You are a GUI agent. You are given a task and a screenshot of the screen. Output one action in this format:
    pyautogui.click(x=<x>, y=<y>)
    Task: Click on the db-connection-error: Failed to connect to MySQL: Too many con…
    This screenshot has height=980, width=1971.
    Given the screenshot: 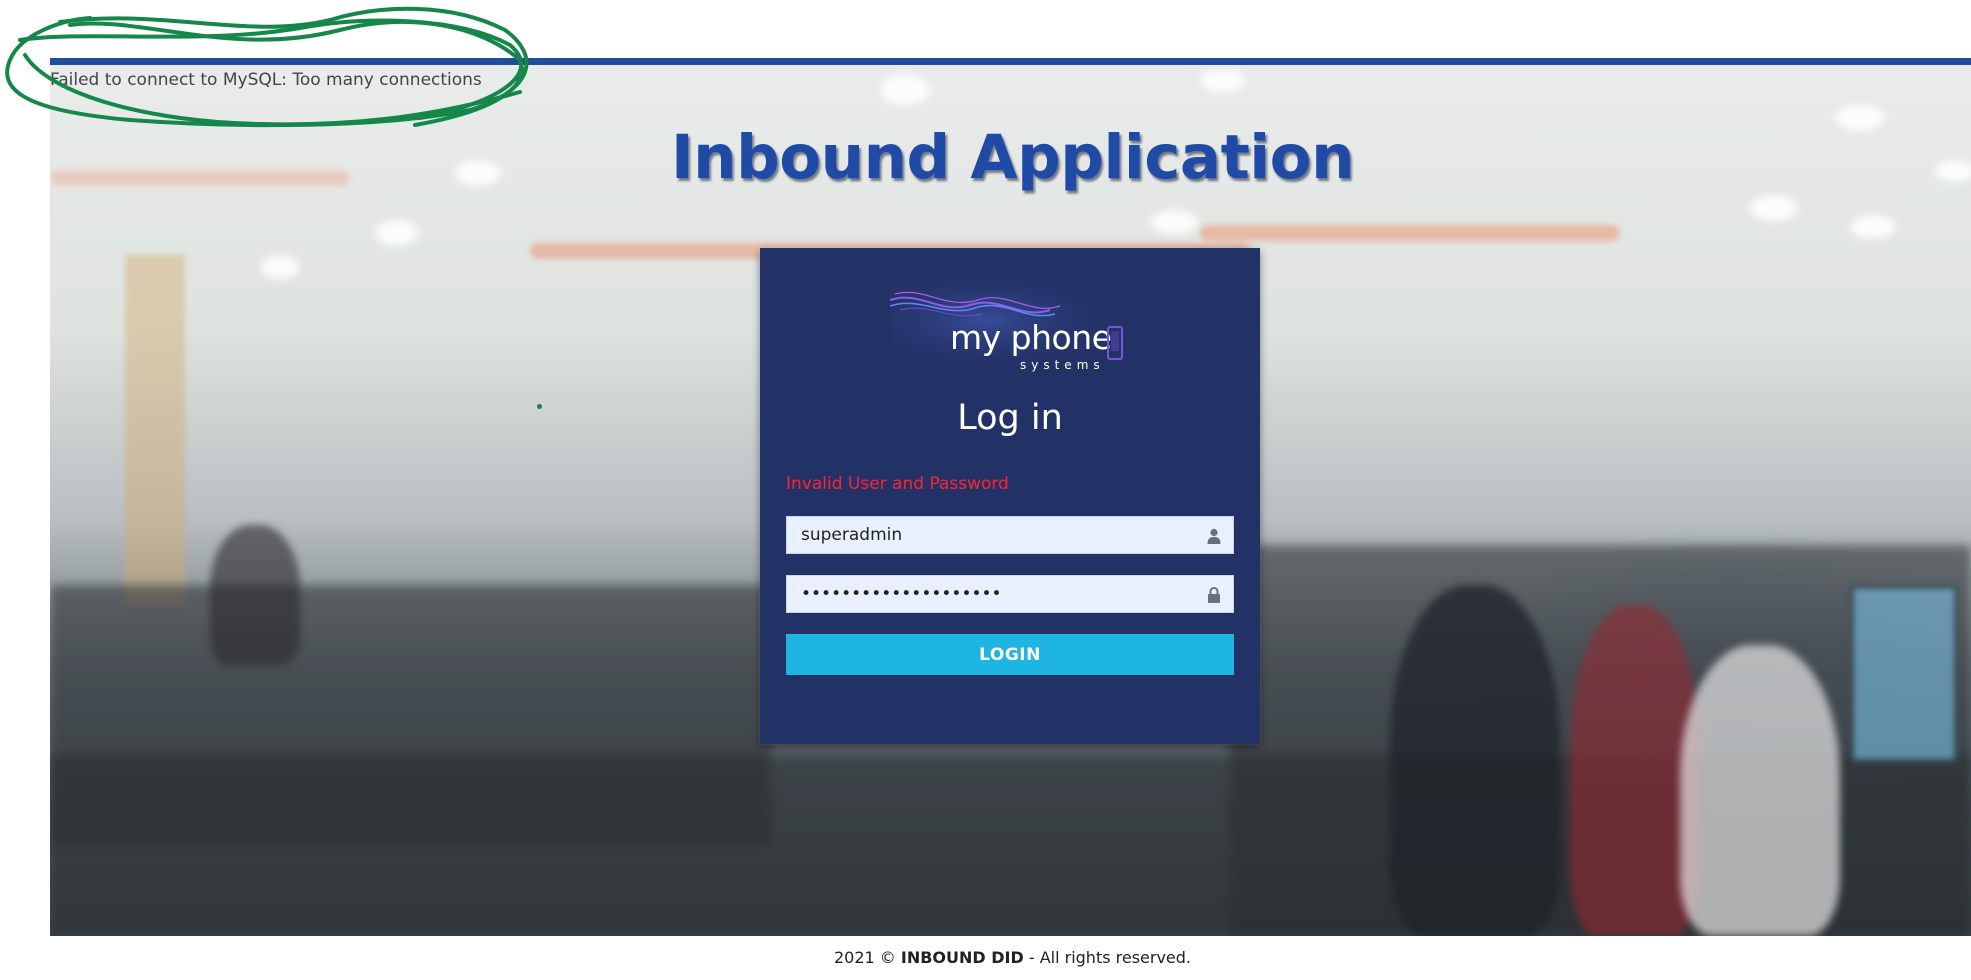 What is the action you would take?
    pyautogui.click(x=266, y=80)
    